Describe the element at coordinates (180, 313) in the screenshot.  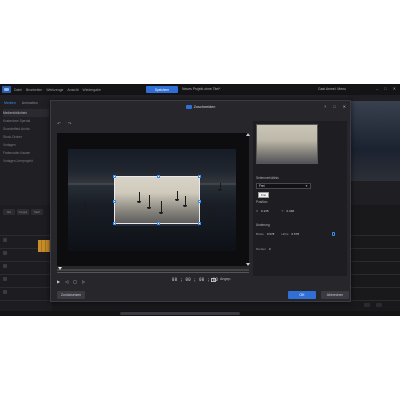
I see `scrollbar-thumb` at that location.